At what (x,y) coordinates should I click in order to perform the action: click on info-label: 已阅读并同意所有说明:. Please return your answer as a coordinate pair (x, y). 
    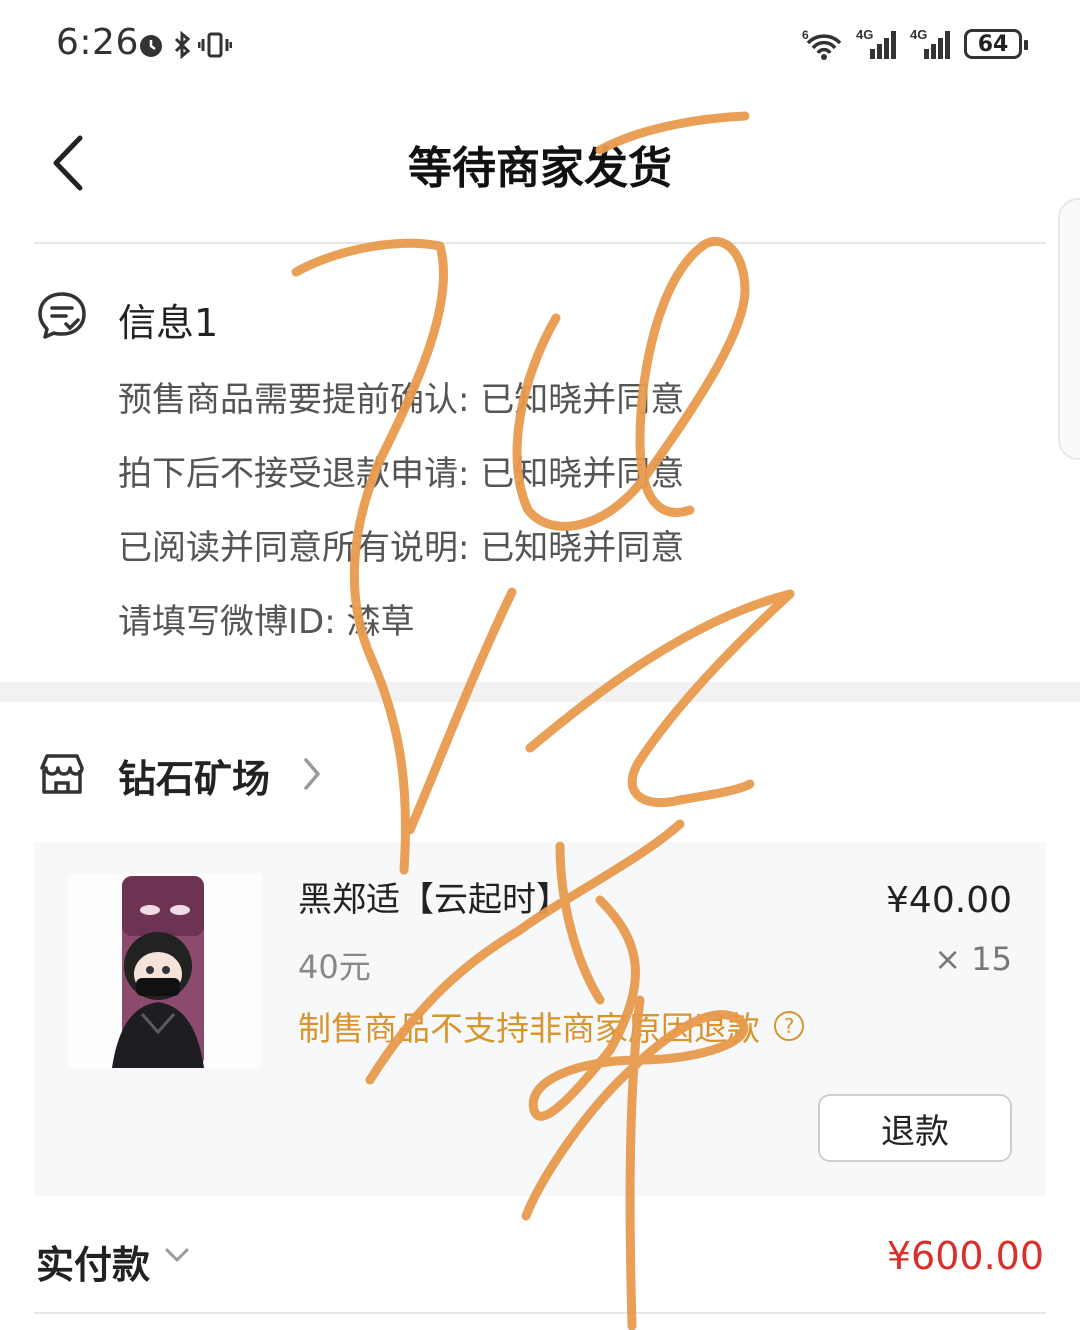
    Looking at the image, I should click on (294, 548).